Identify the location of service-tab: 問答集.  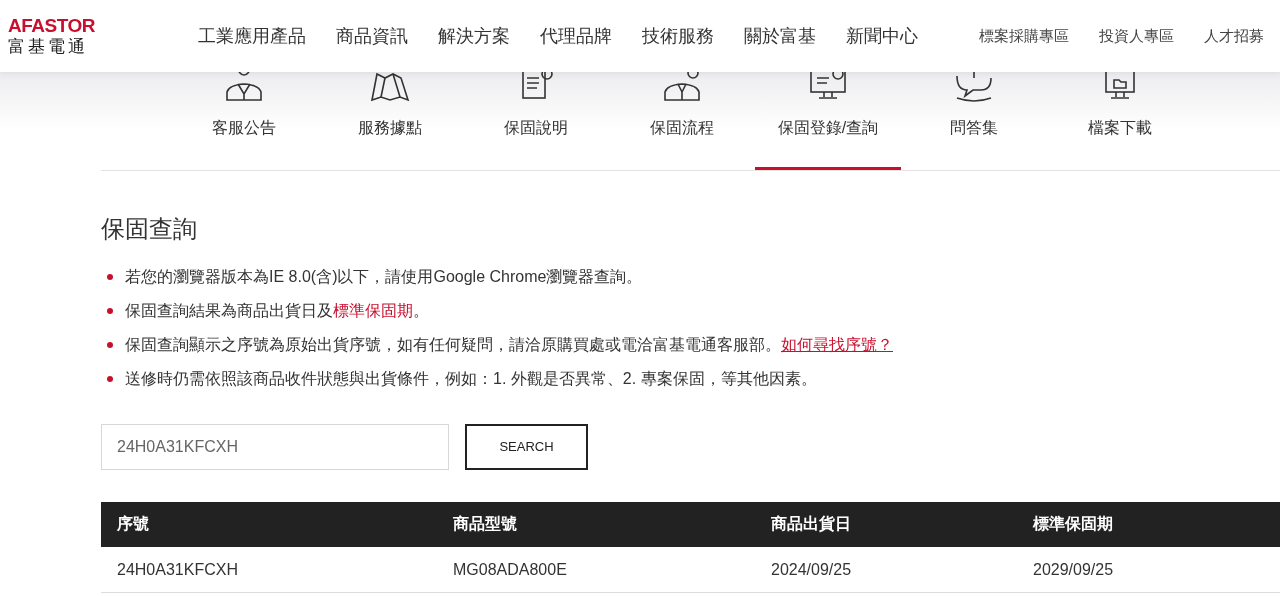
(974, 120).